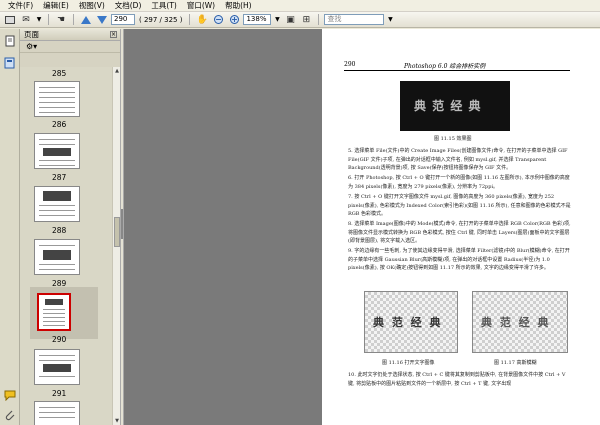 Image resolution: width=600 pixels, height=425 pixels. I want to click on hand-icon: ✋, so click(202, 19).